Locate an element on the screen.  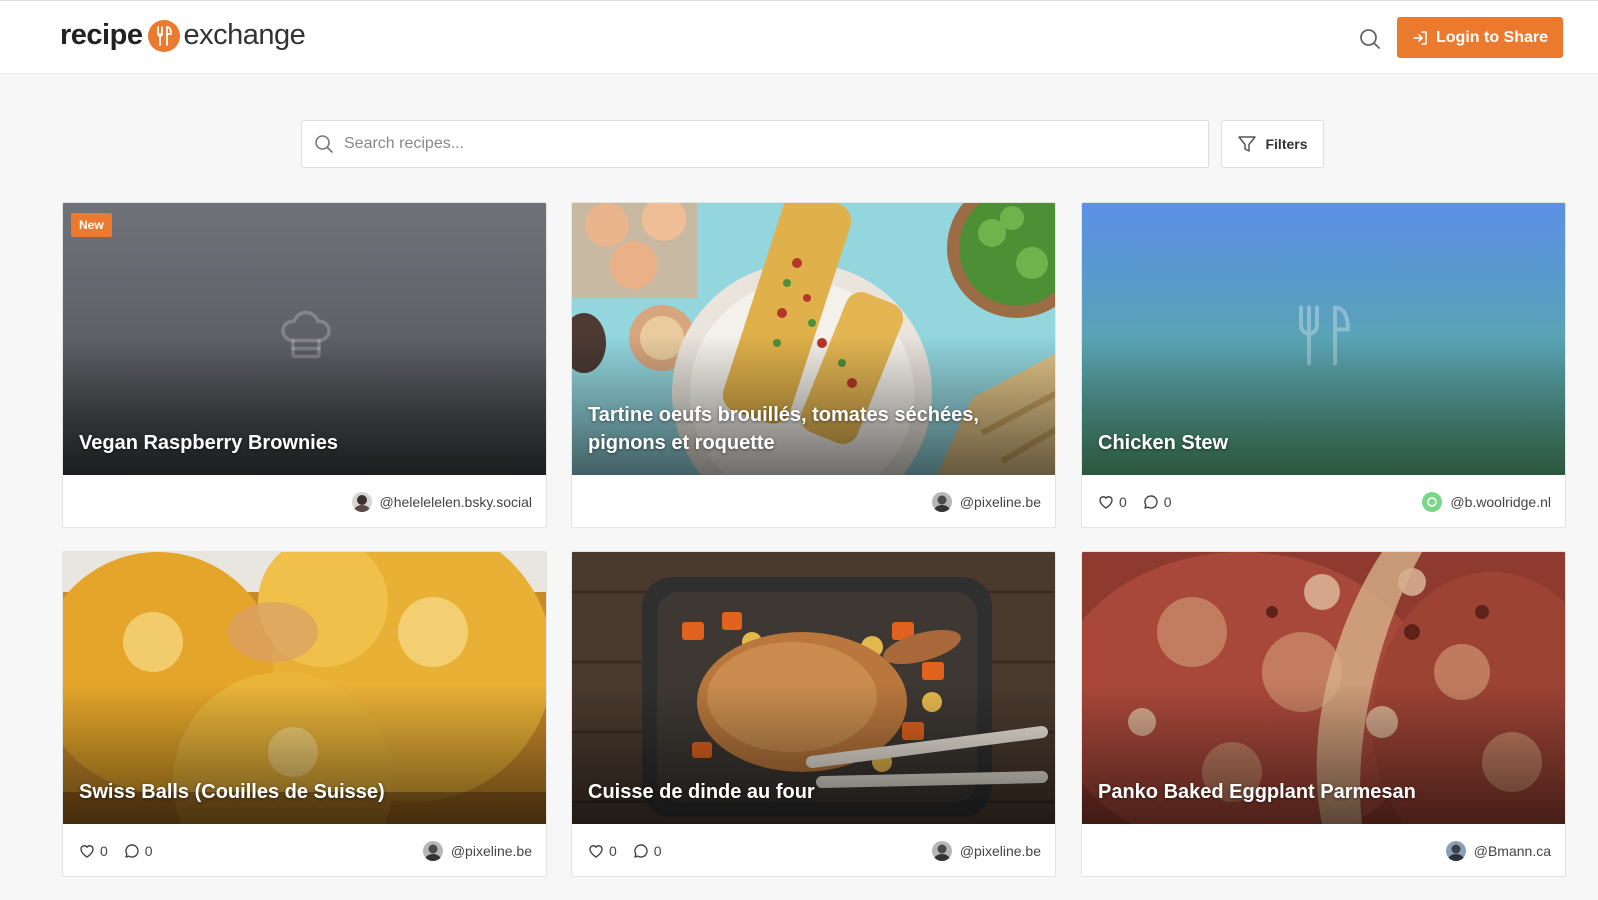
recipe-card-footer: @helelelelen.bsky.social is located at coordinates (304, 501).